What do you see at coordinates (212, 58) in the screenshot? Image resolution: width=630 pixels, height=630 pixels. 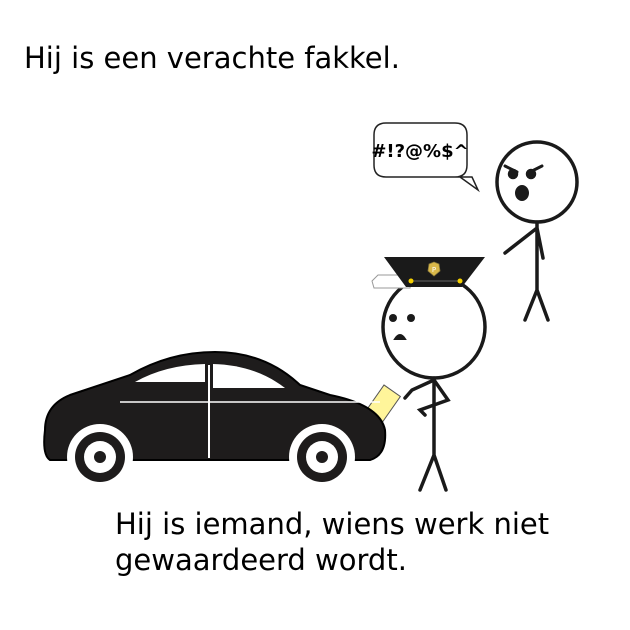 I see `caption-top: Hij is een verachte fakkel.` at bounding box center [212, 58].